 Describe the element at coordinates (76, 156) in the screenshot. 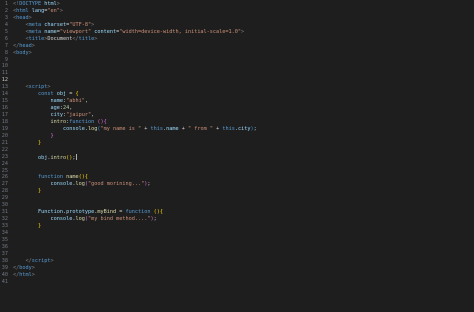

I see `text-cursor` at that location.